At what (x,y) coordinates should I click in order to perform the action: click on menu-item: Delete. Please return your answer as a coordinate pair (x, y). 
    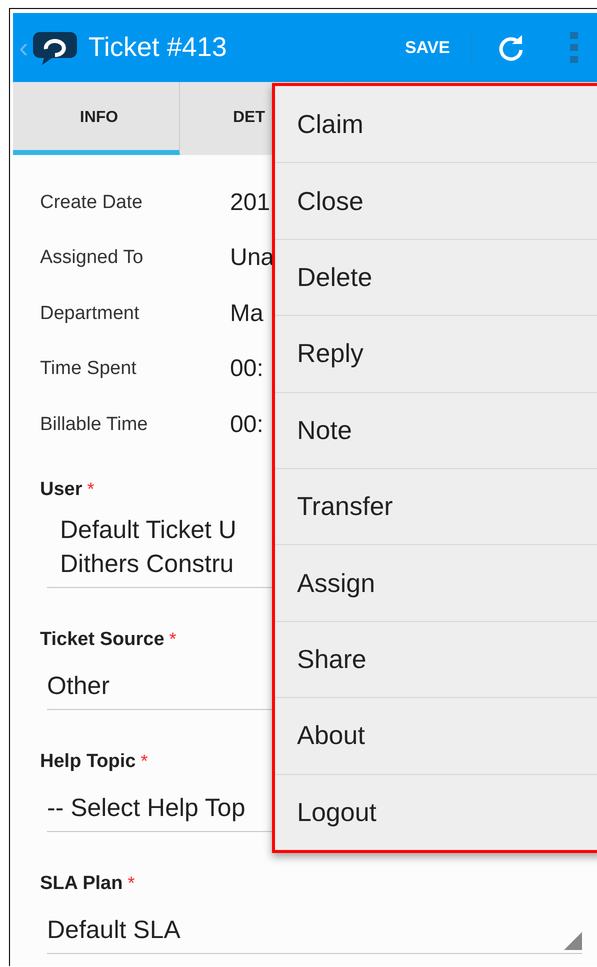
    Looking at the image, I should click on (436, 277).